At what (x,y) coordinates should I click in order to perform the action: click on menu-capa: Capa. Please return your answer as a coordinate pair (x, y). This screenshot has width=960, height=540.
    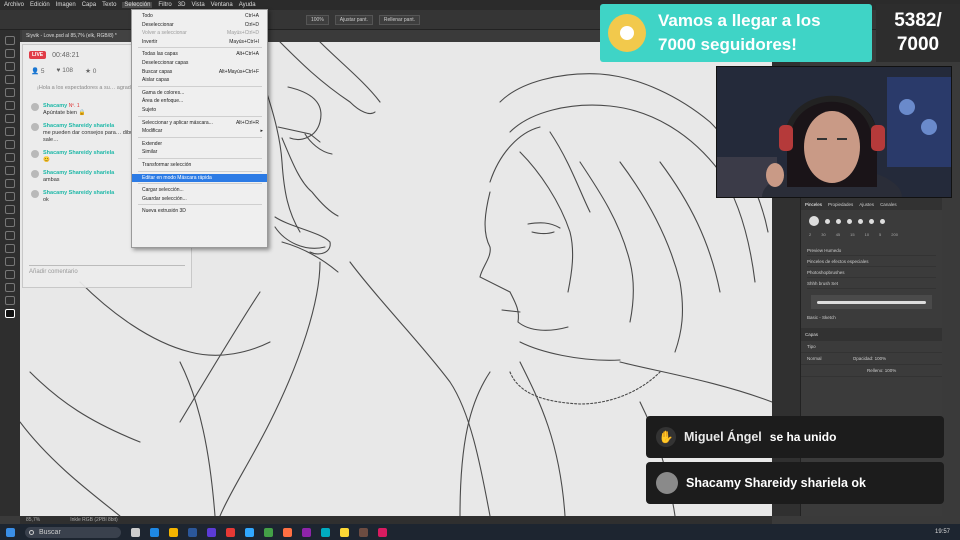
    Looking at the image, I should click on (89, 5).